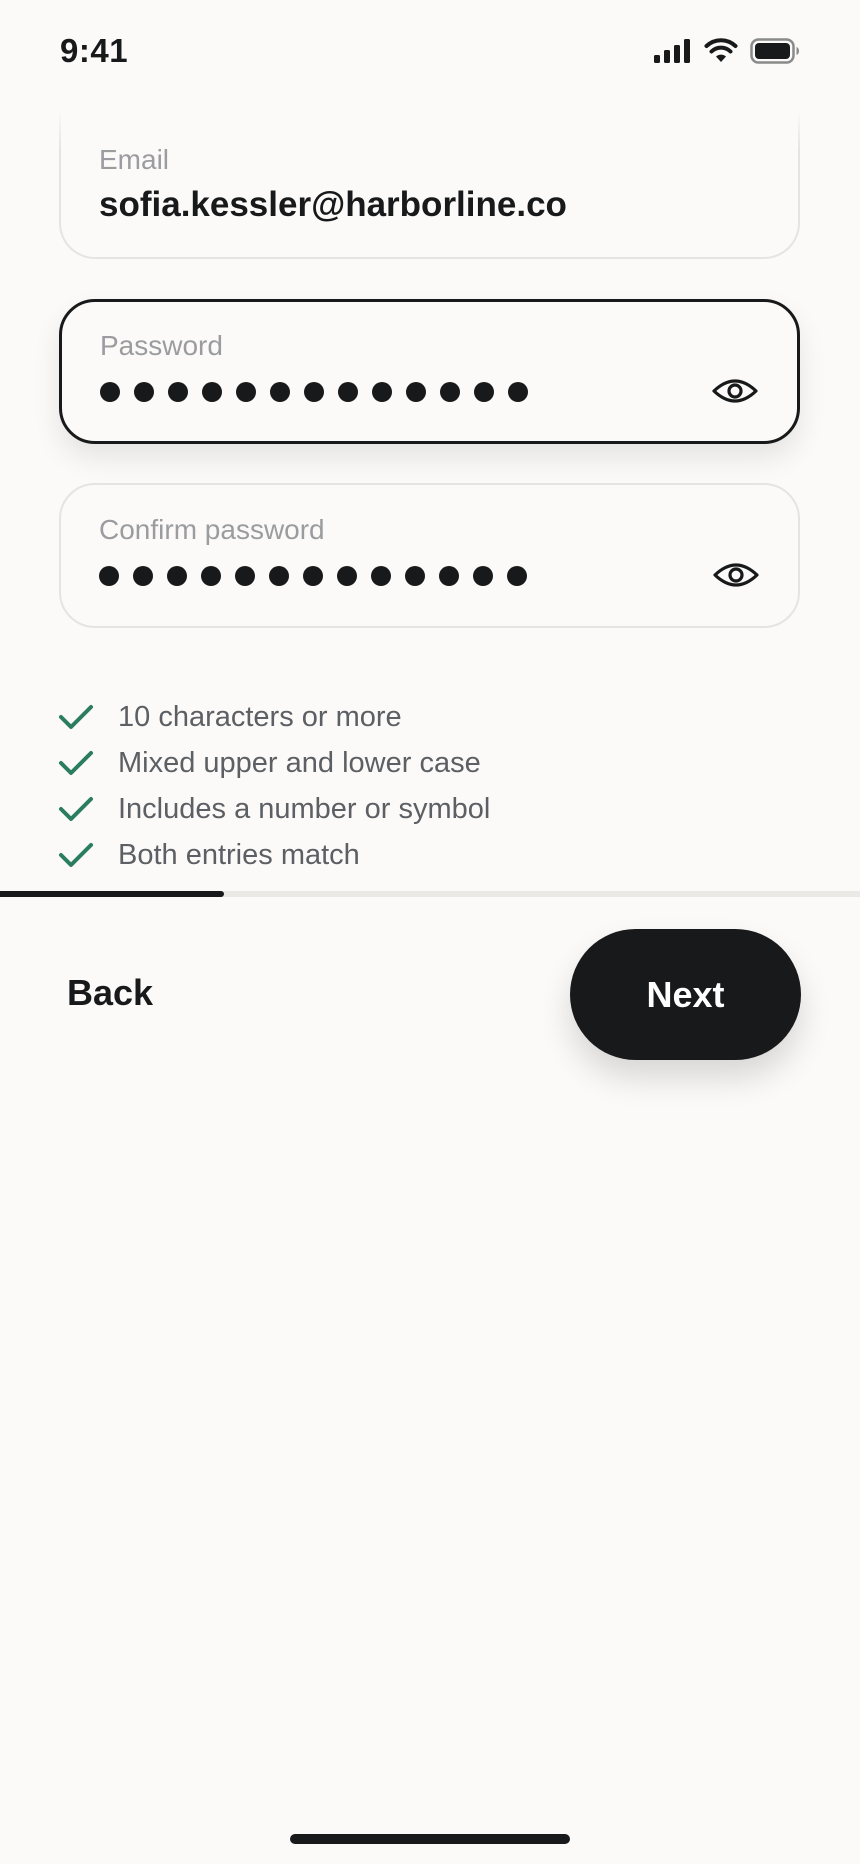  Describe the element at coordinates (260, 716) in the screenshot. I see `requirement-text: 10 characters or more` at that location.